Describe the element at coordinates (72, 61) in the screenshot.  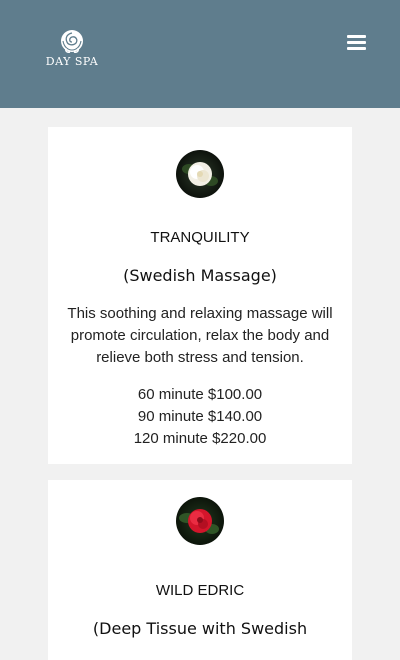
I see `logo-text: DAY SPA` at that location.